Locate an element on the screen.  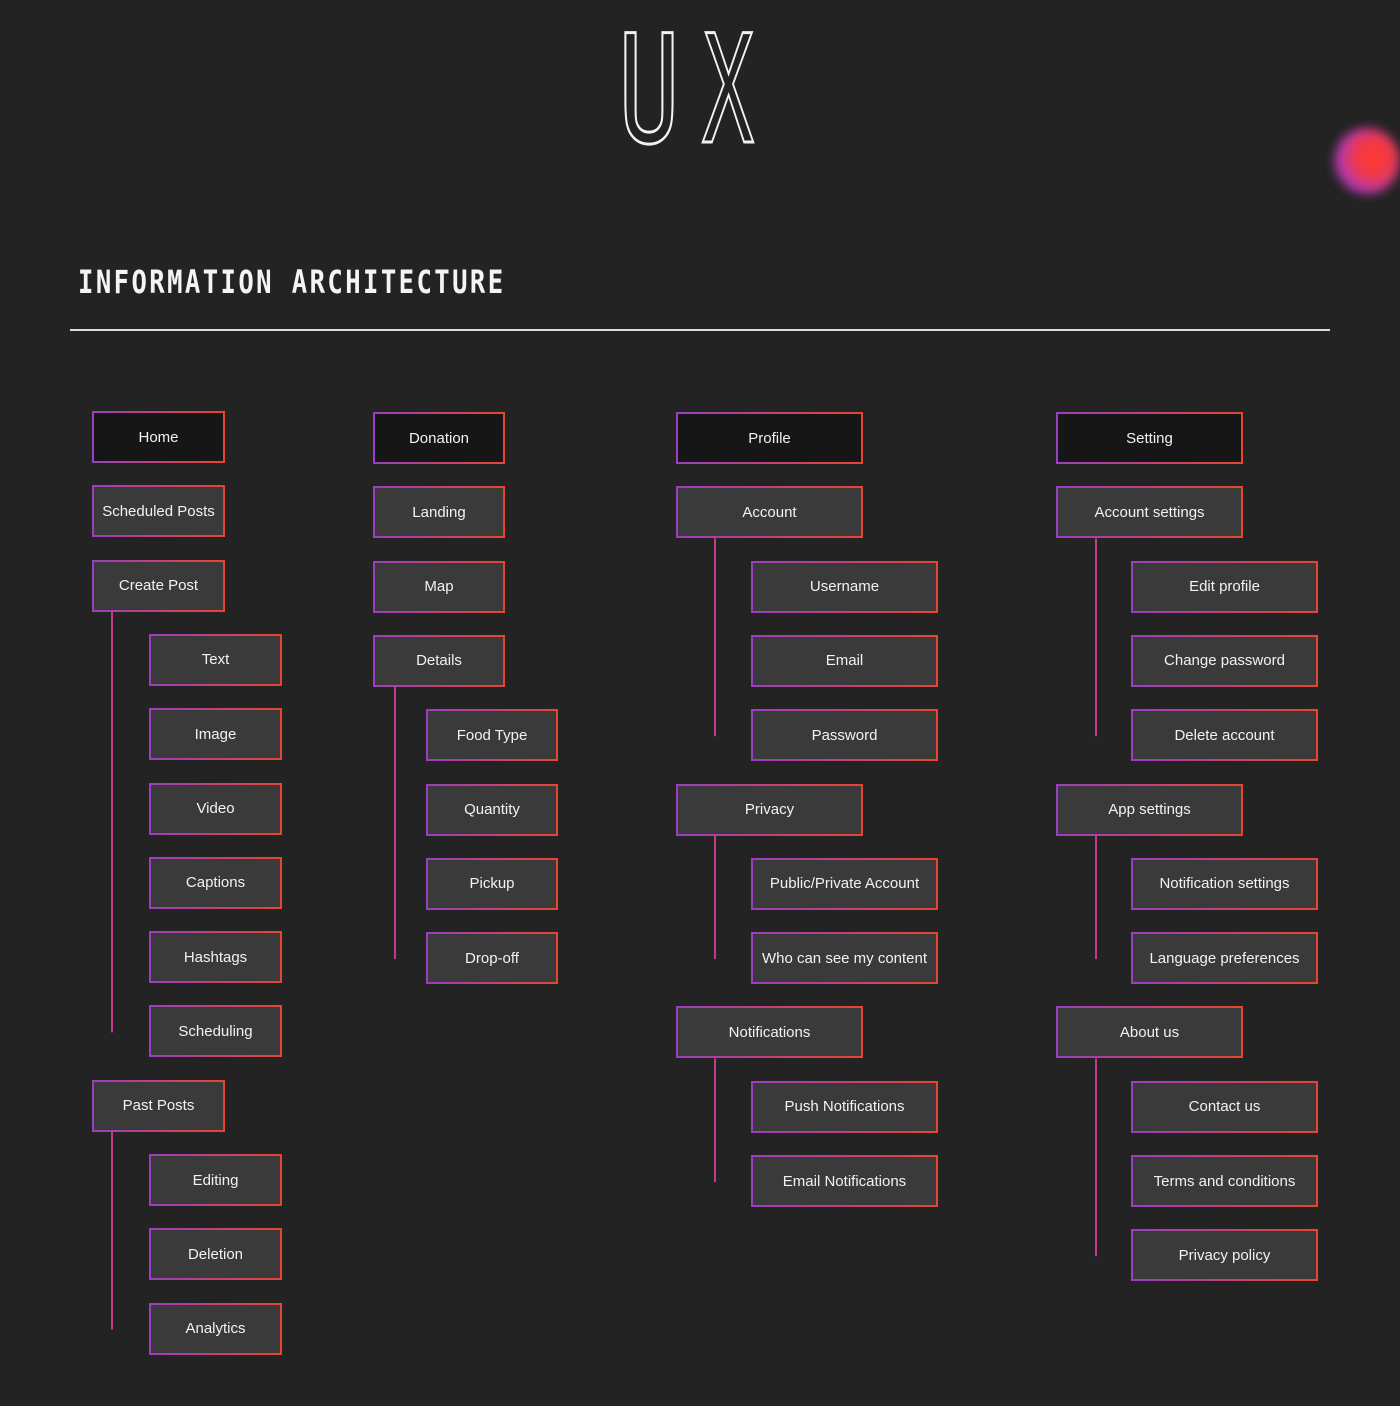
node-setting: Setting is located at coordinates (1149, 438).